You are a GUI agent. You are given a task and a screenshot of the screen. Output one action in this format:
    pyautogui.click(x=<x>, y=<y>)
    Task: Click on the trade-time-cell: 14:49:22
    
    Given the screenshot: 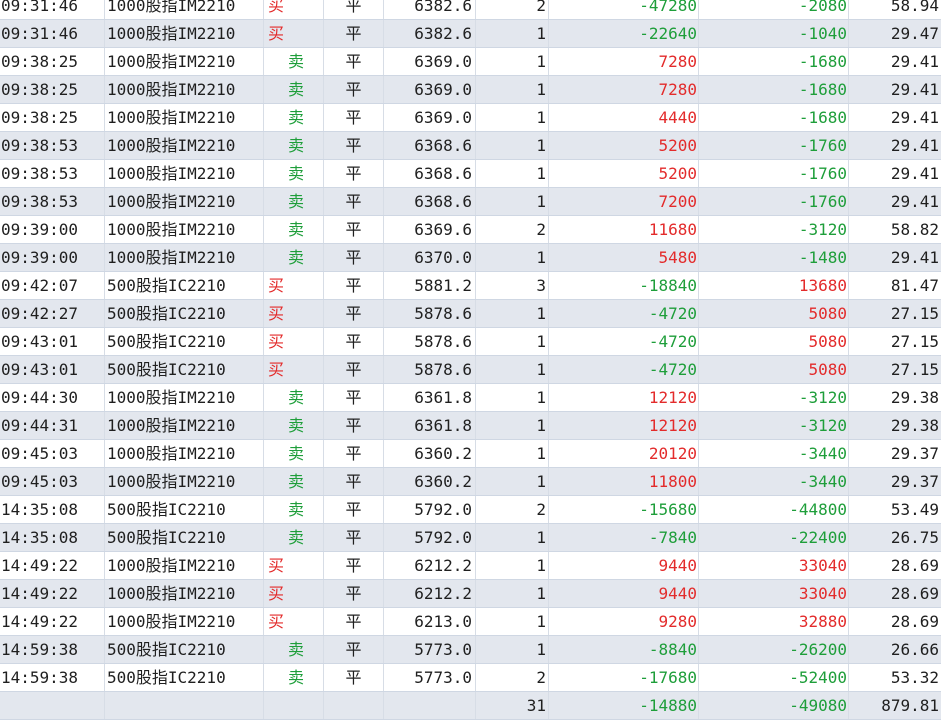 What is the action you would take?
    pyautogui.click(x=52, y=621)
    